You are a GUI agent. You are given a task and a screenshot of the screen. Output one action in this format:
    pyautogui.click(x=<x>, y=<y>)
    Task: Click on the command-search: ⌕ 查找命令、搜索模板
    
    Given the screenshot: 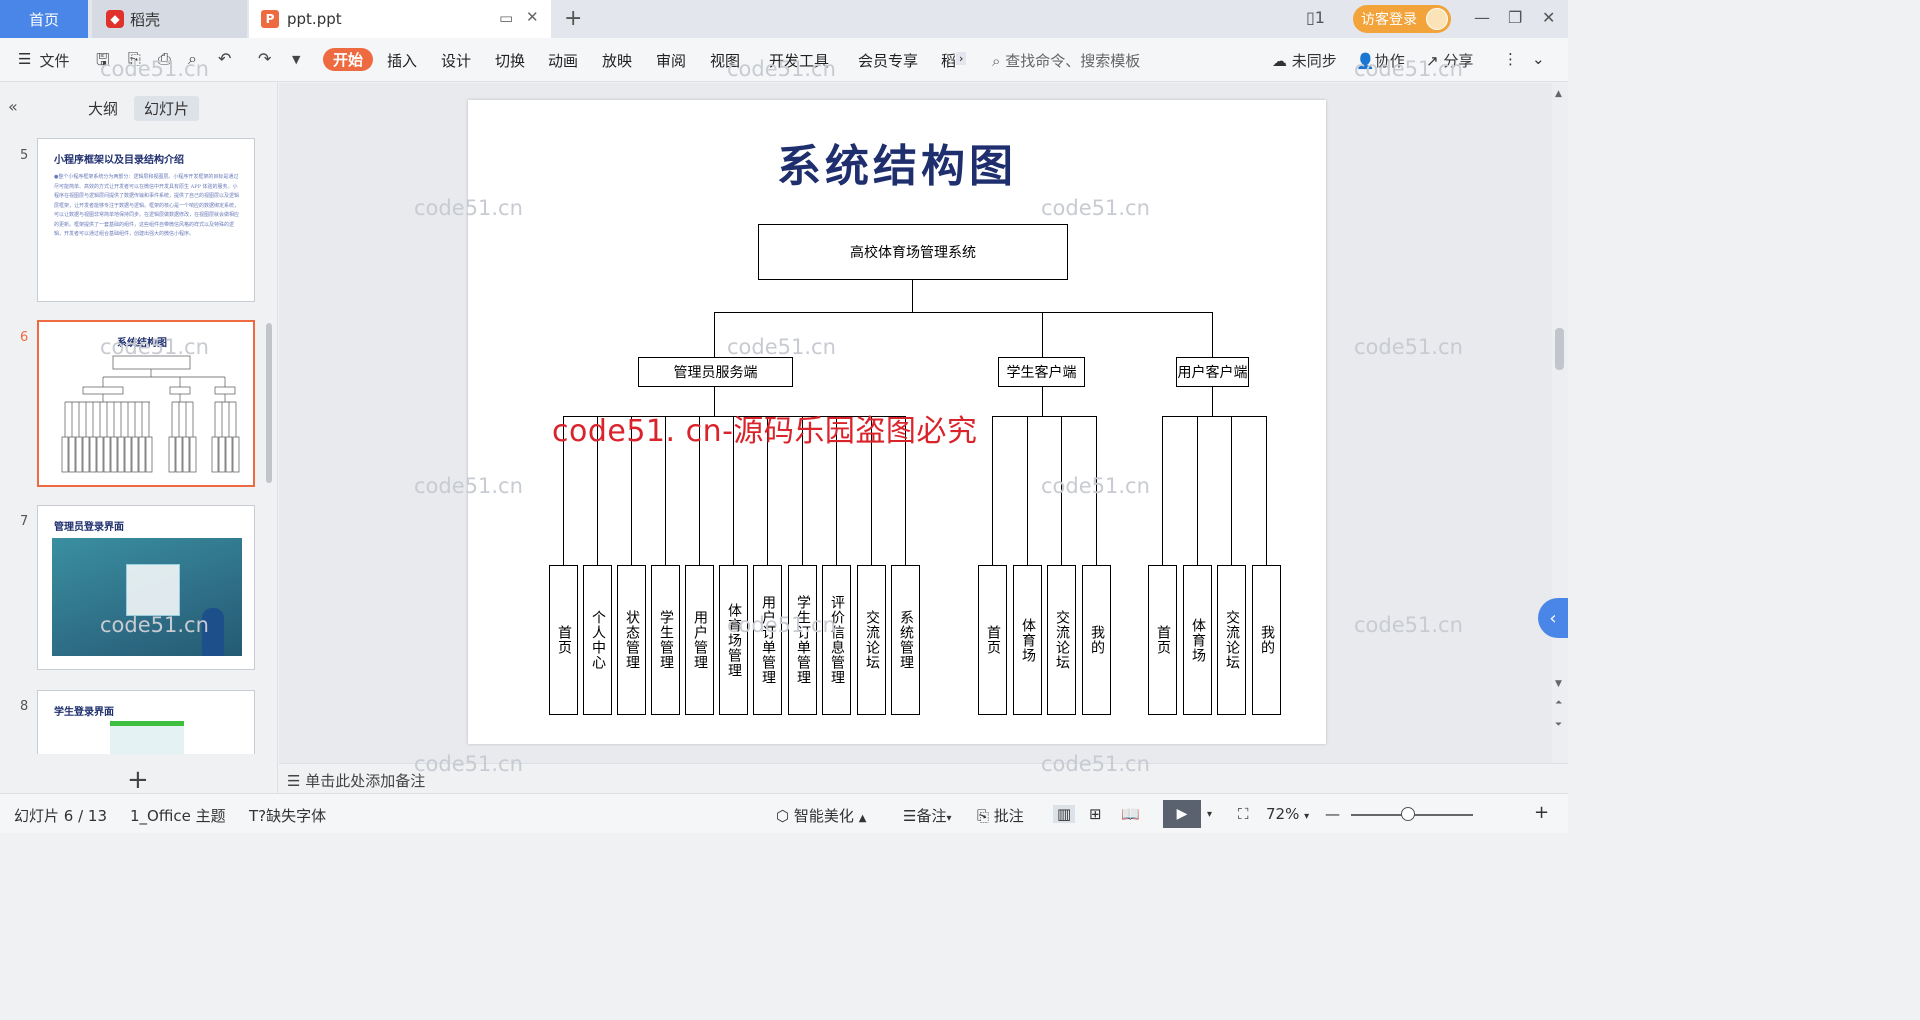 What is the action you would take?
    pyautogui.click(x=1066, y=60)
    